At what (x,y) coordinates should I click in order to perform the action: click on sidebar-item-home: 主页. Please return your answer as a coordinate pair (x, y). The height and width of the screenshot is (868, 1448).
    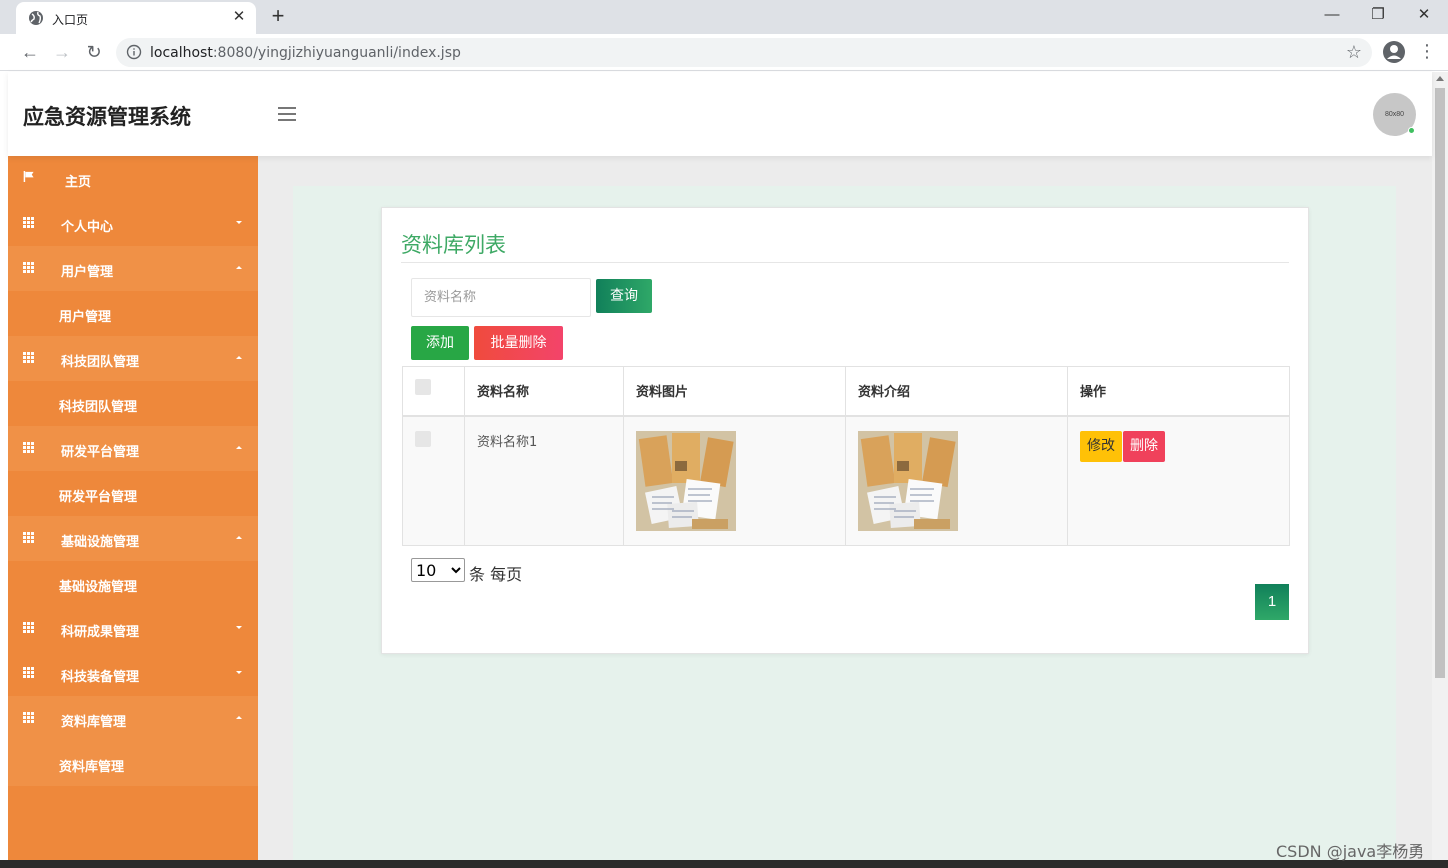
    Looking at the image, I should click on (133, 178).